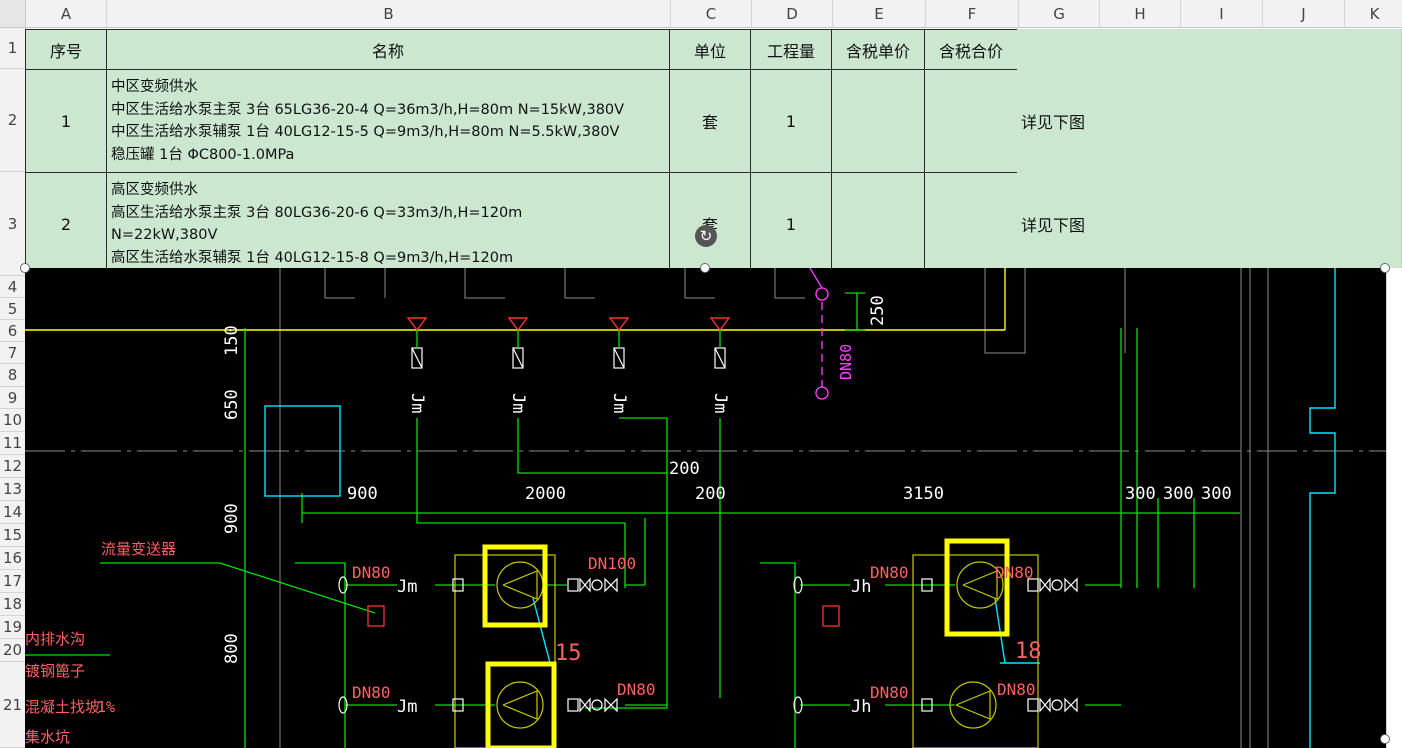 The height and width of the screenshot is (748, 1402). What do you see at coordinates (1301, 49) in the screenshot?
I see `cell-j1` at bounding box center [1301, 49].